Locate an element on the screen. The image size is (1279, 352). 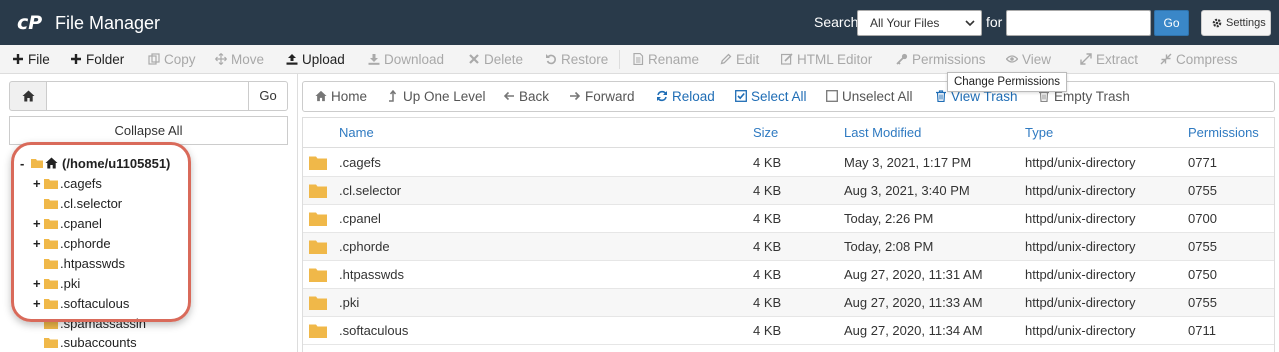
upload-button: Upload is located at coordinates (315, 59).